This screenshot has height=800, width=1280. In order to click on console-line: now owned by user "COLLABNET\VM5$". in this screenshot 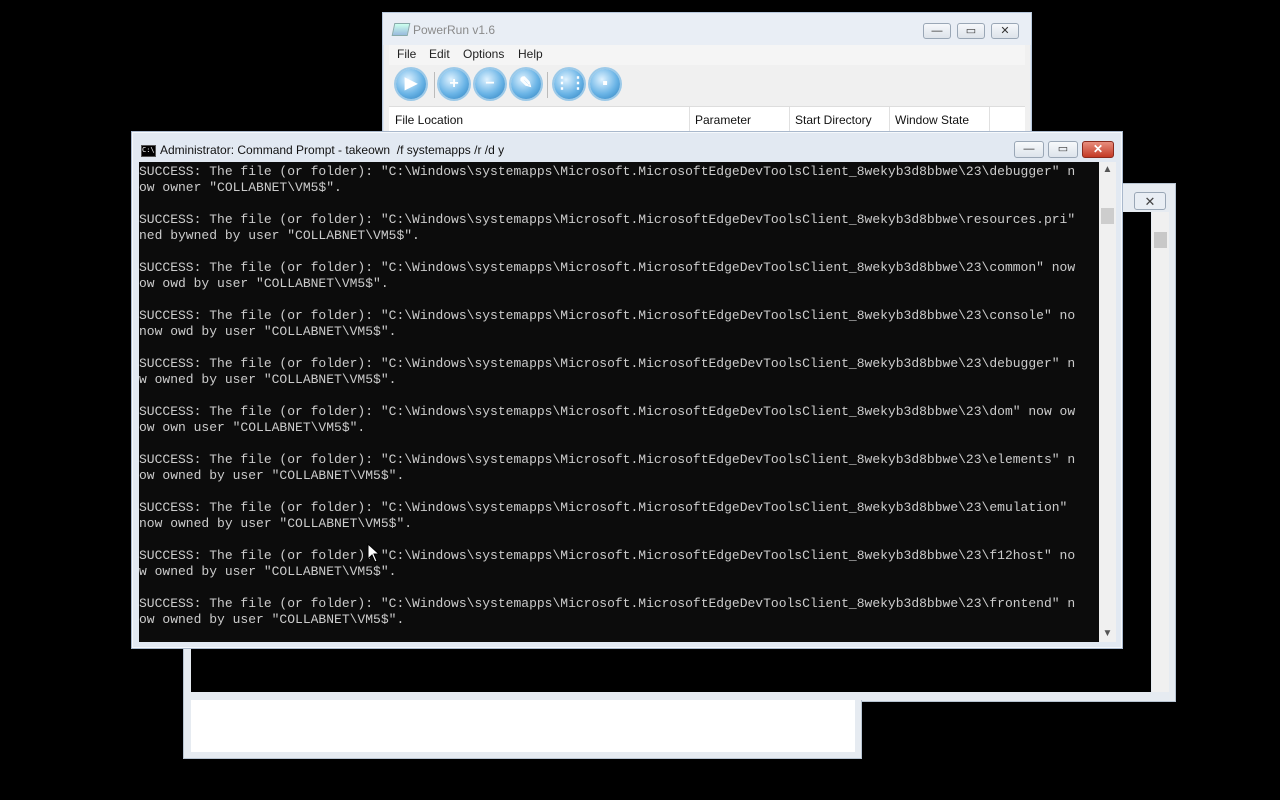, I will do `click(276, 523)`.